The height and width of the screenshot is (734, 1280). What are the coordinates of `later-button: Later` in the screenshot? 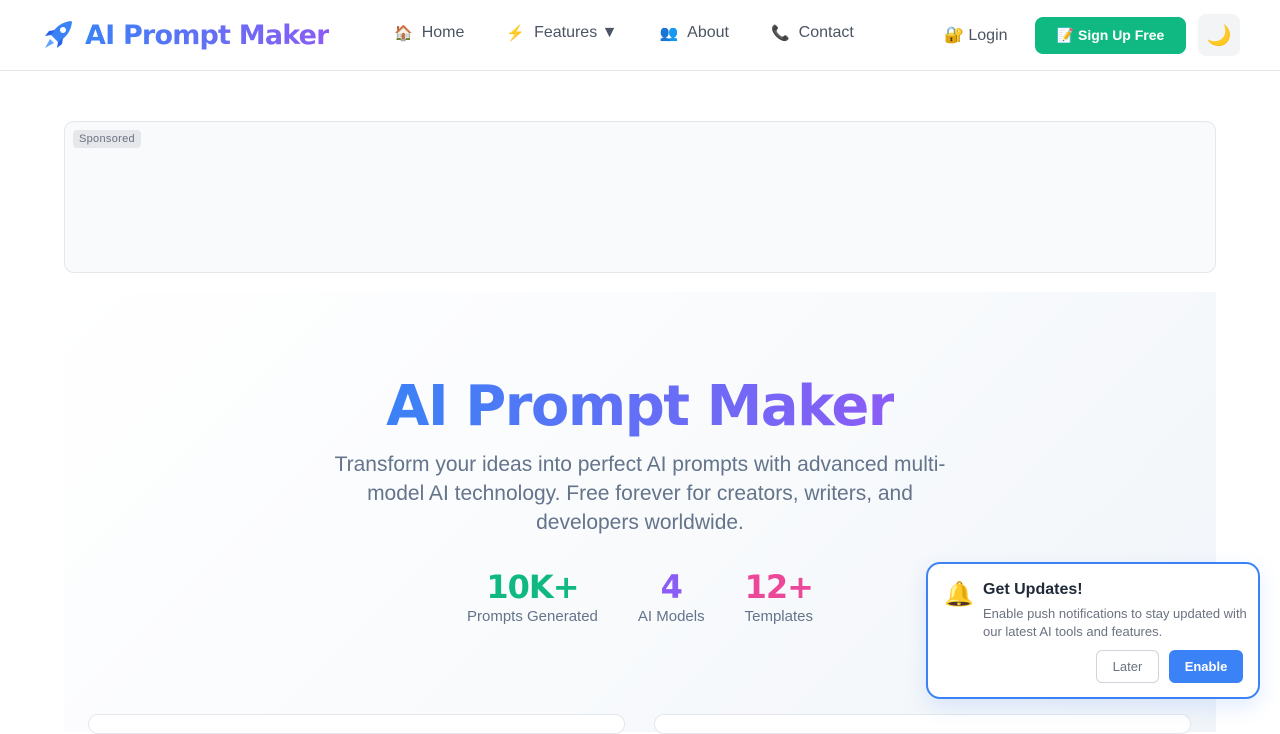 It's located at (1127, 666).